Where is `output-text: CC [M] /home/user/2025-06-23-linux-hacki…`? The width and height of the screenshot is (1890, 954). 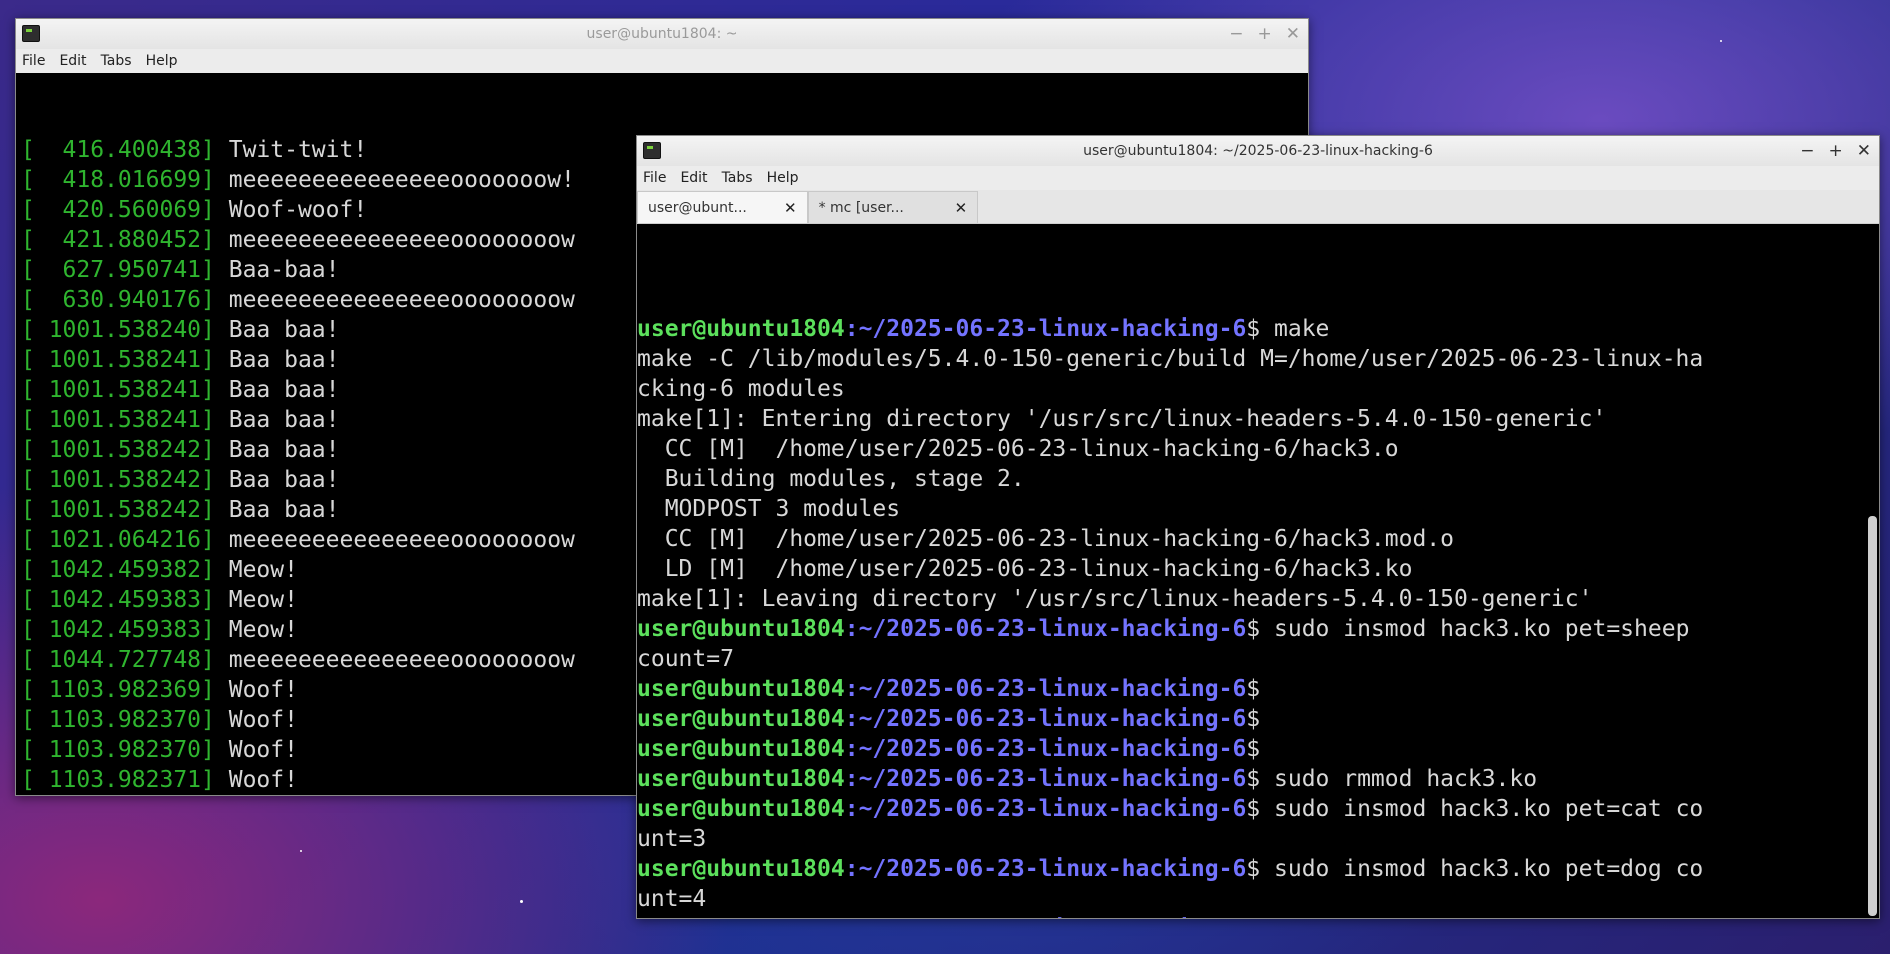 output-text: CC [M] /home/user/2025-06-23-linux-hacki… is located at coordinates (1018, 449).